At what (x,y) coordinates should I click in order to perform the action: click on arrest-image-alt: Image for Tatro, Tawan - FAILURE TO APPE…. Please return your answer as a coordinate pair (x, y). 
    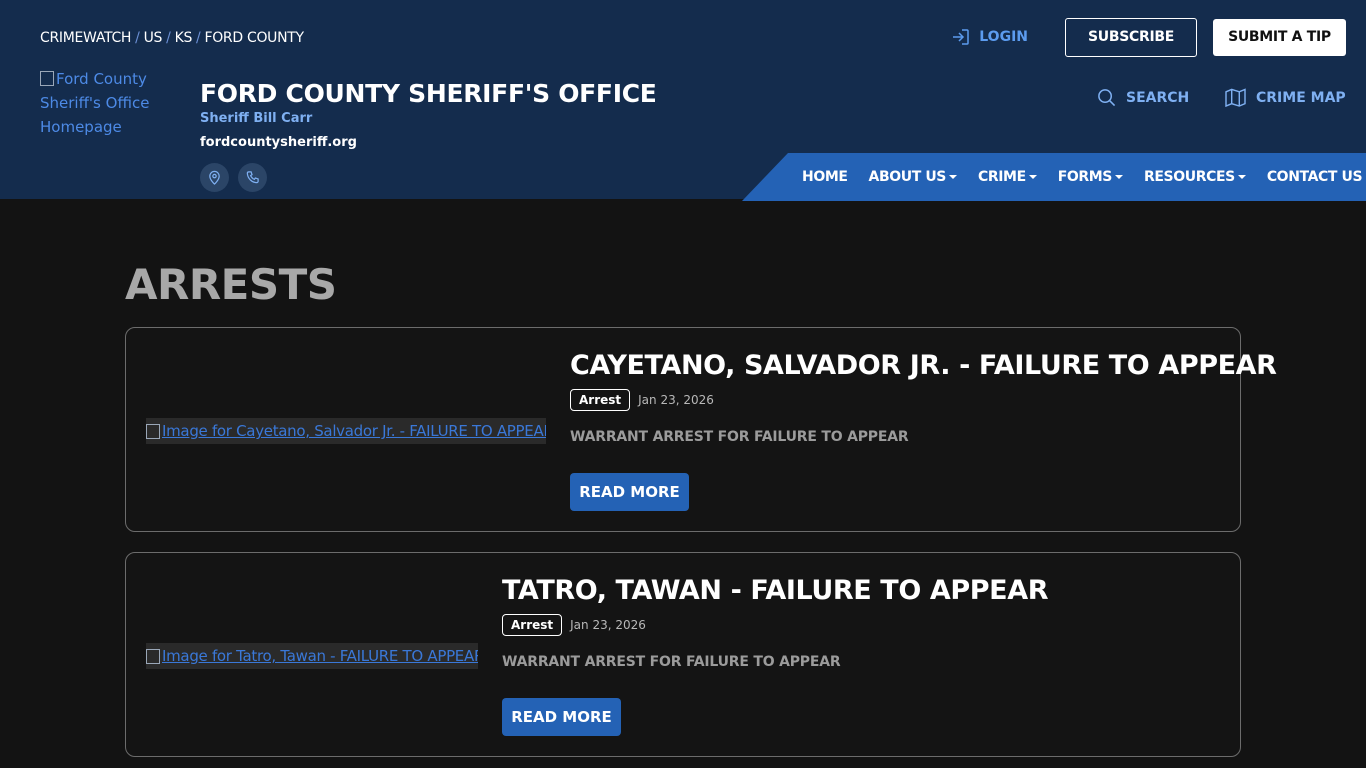
    Looking at the image, I should click on (320, 656).